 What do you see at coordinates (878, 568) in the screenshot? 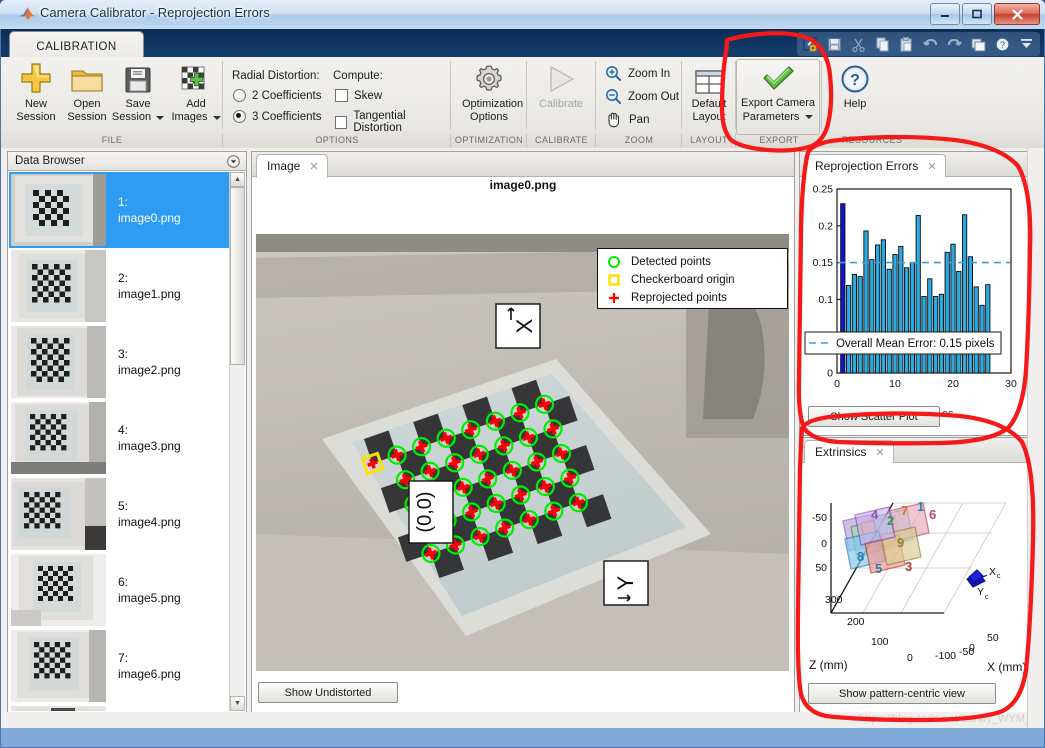
I see `svg-text: 5` at bounding box center [878, 568].